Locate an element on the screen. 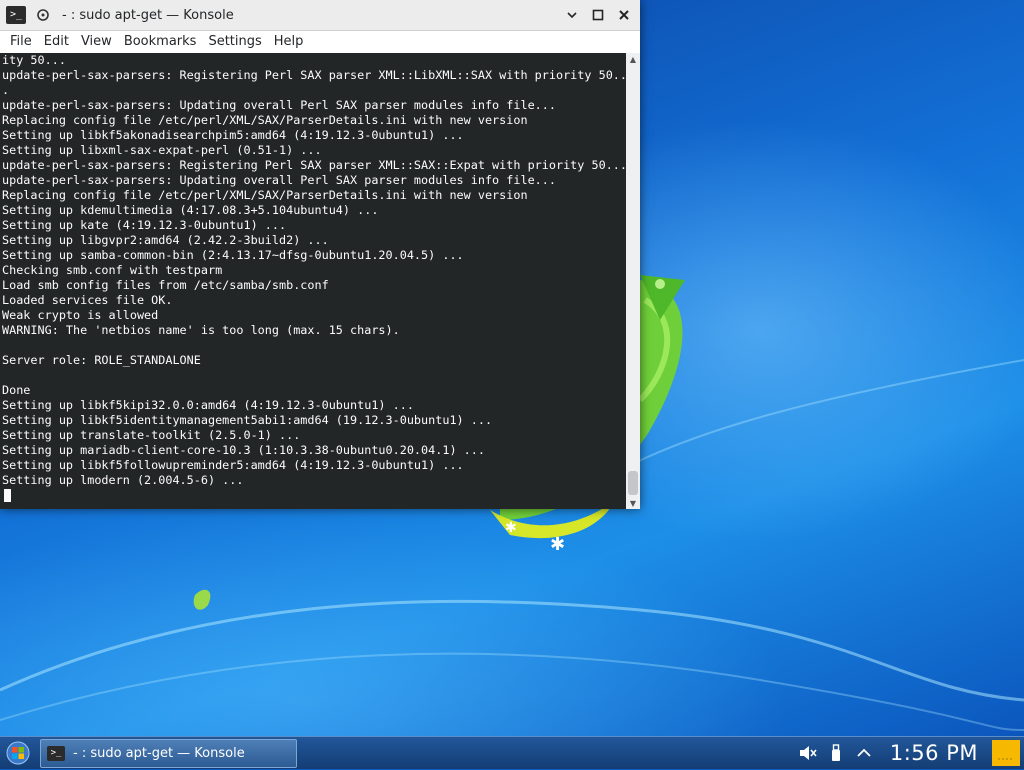 This screenshot has width=1024, height=770. close-icon is located at coordinates (624, 15).